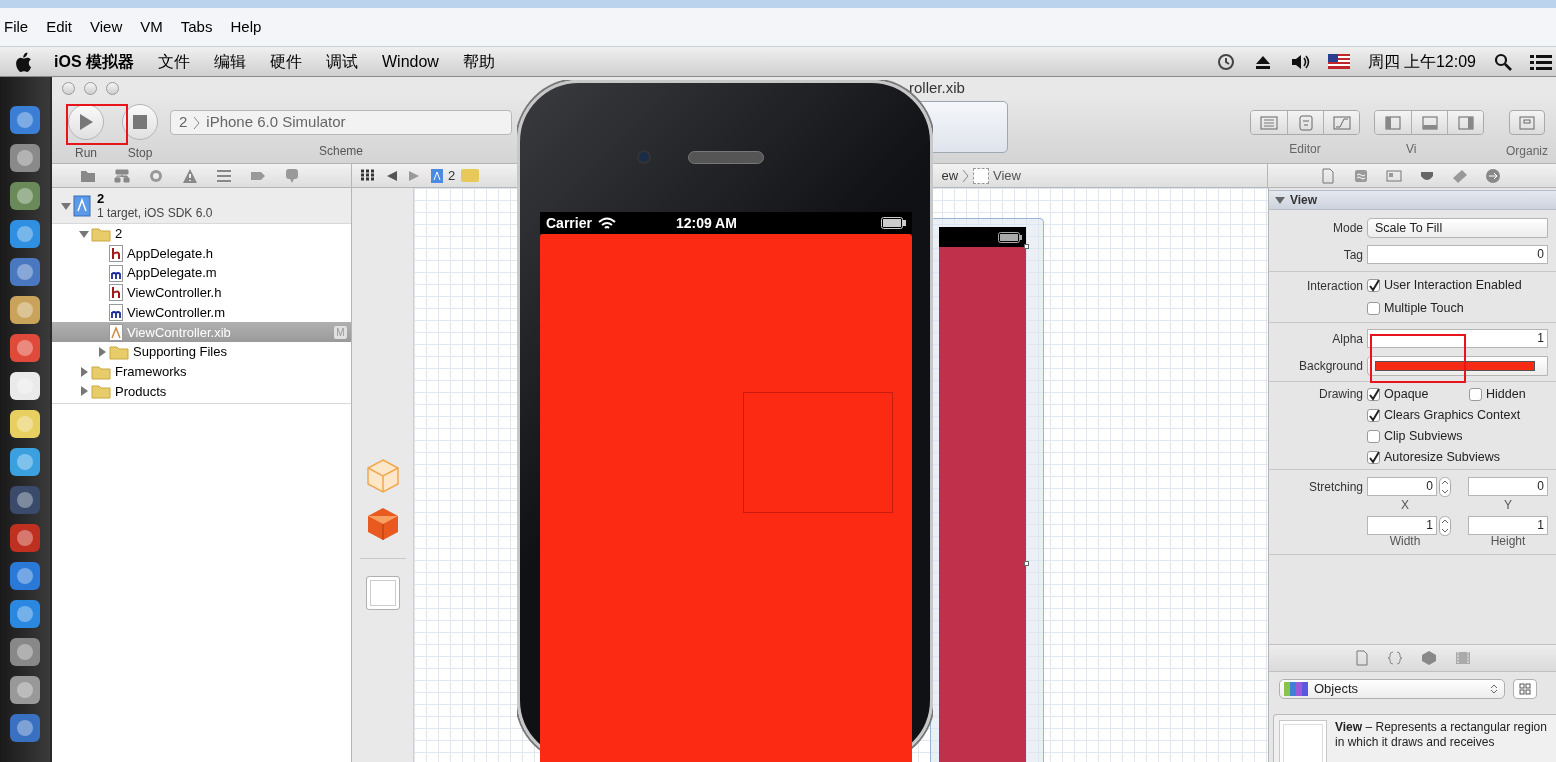  What do you see at coordinates (122, 175) in the screenshot?
I see `hierarchy-icon` at bounding box center [122, 175].